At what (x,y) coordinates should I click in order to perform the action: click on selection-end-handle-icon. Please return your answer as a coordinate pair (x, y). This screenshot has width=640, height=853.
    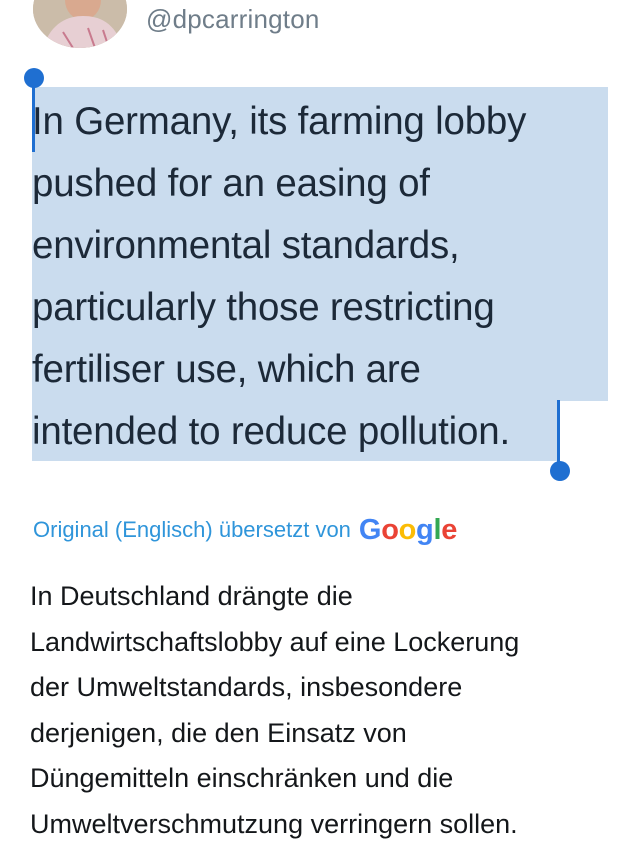
    Looking at the image, I should click on (560, 471).